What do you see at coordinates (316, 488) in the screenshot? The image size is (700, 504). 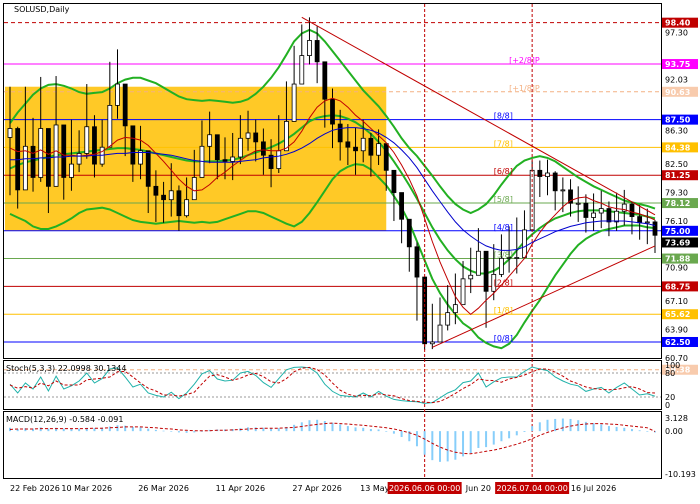 I see `time-axis-tick: 27 Apr 2026` at bounding box center [316, 488].